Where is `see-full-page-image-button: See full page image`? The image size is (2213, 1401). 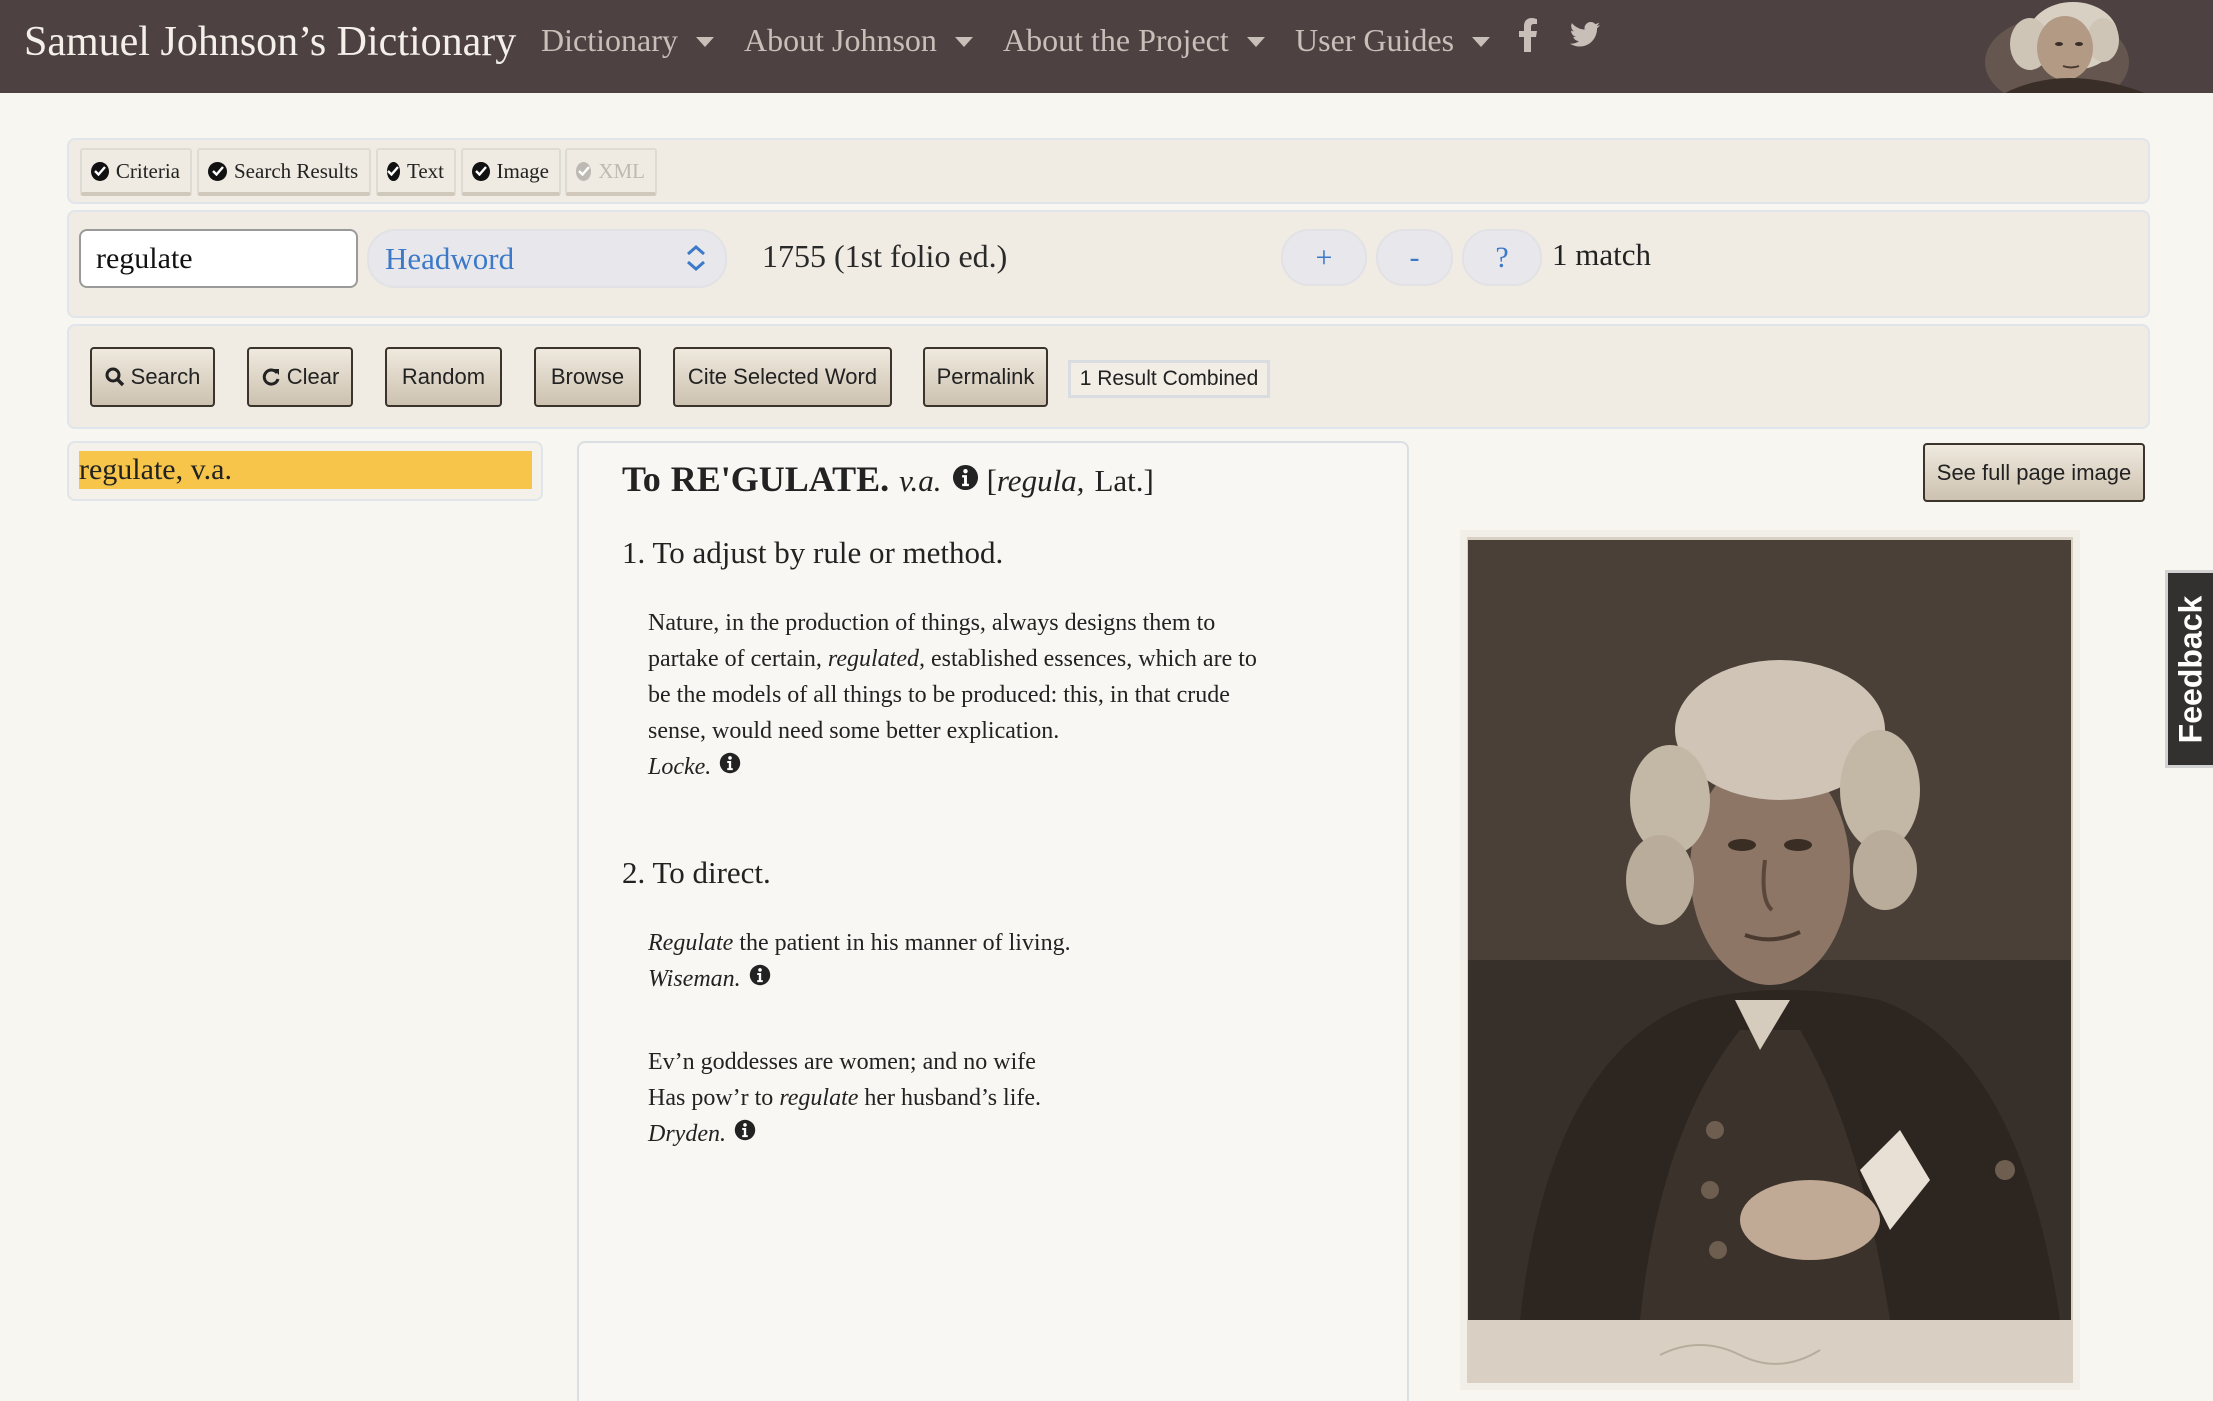 see-full-page-image-button: See full page image is located at coordinates (2034, 472).